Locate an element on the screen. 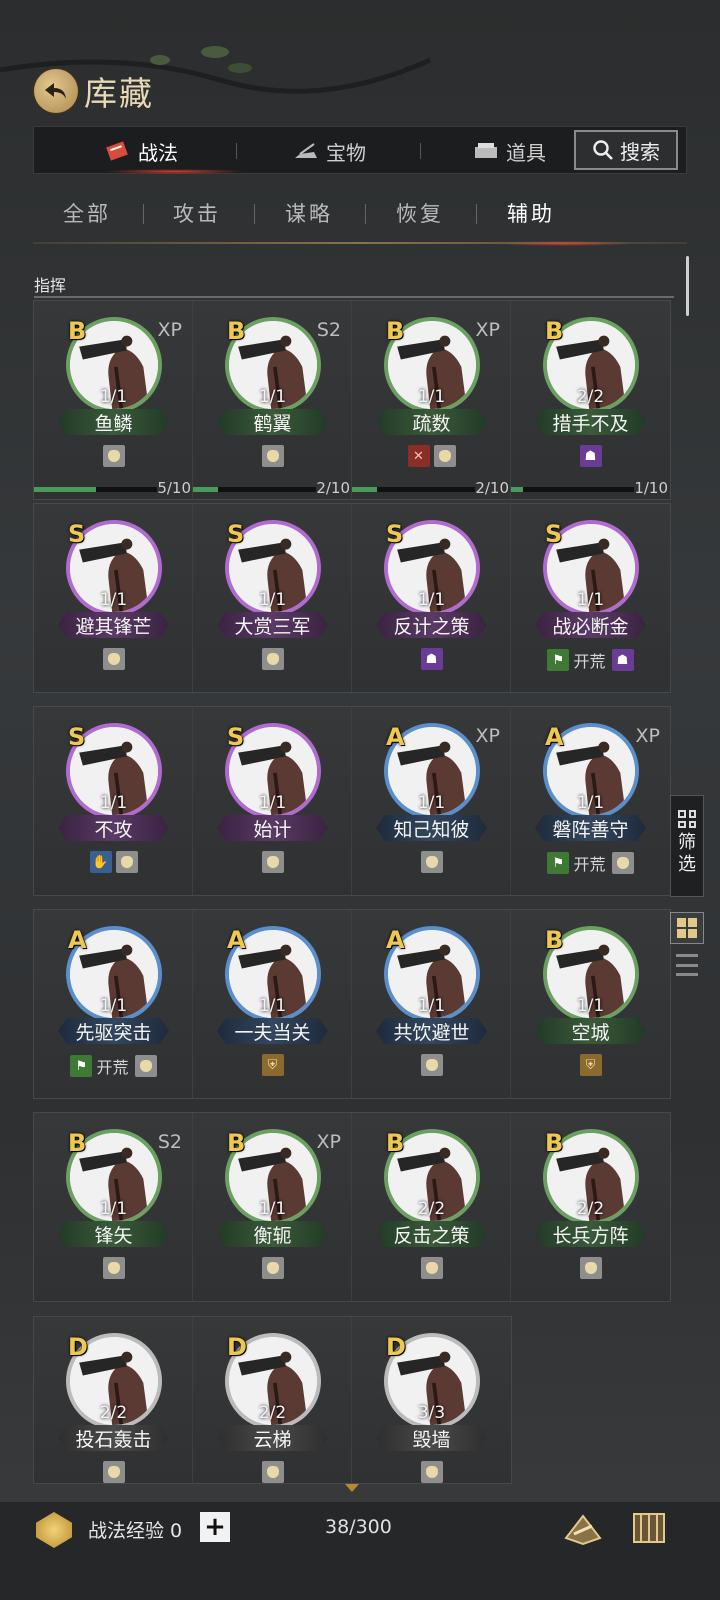 This screenshot has width=720, height=1600. progress-track is located at coordinates (572, 489).